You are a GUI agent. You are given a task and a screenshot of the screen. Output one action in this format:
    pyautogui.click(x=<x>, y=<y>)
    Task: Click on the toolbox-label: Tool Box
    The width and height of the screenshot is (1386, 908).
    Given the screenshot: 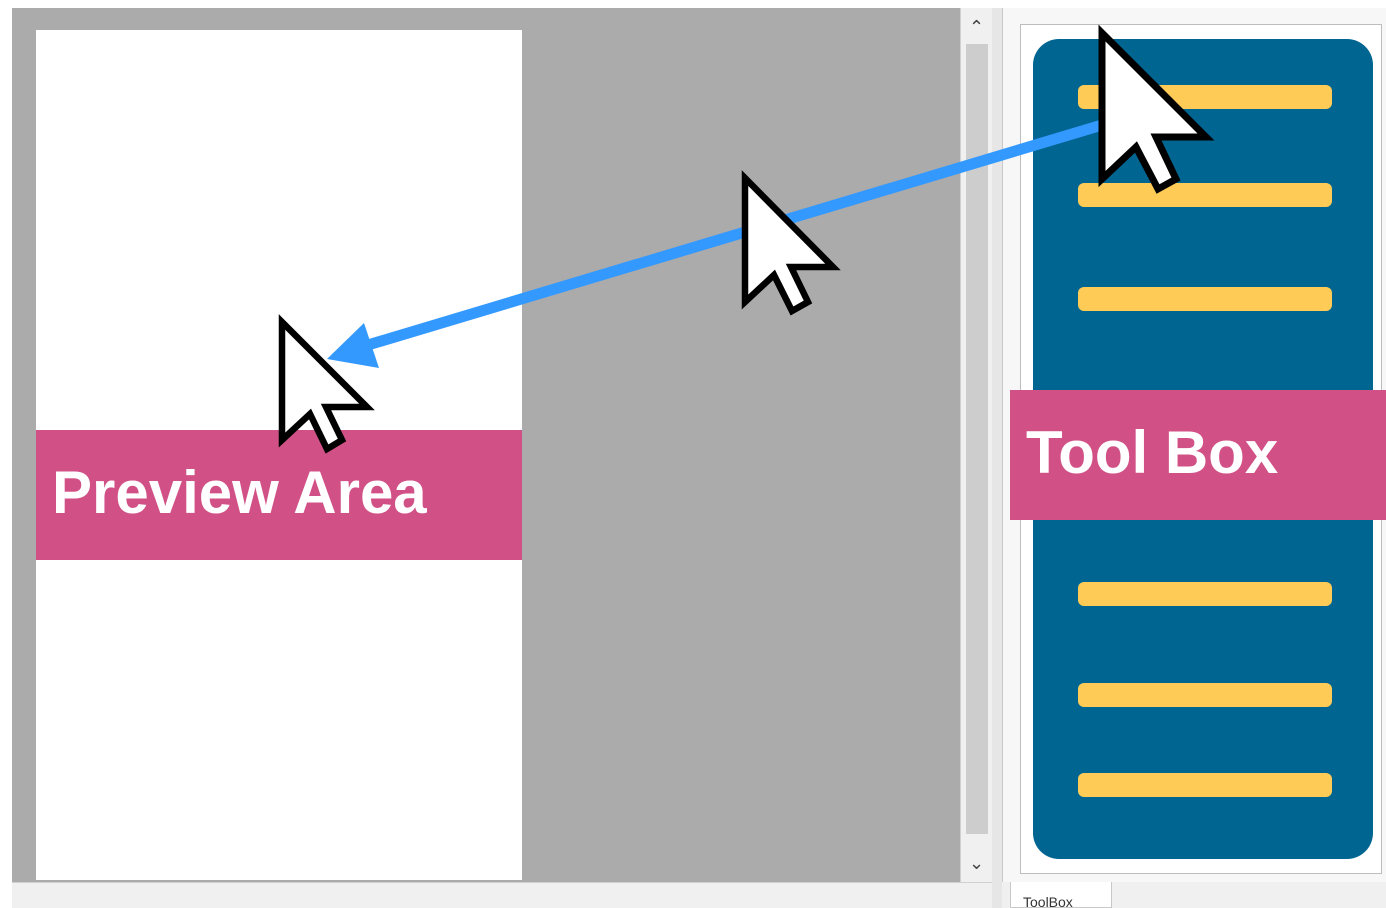 What is the action you would take?
    pyautogui.click(x=1198, y=455)
    